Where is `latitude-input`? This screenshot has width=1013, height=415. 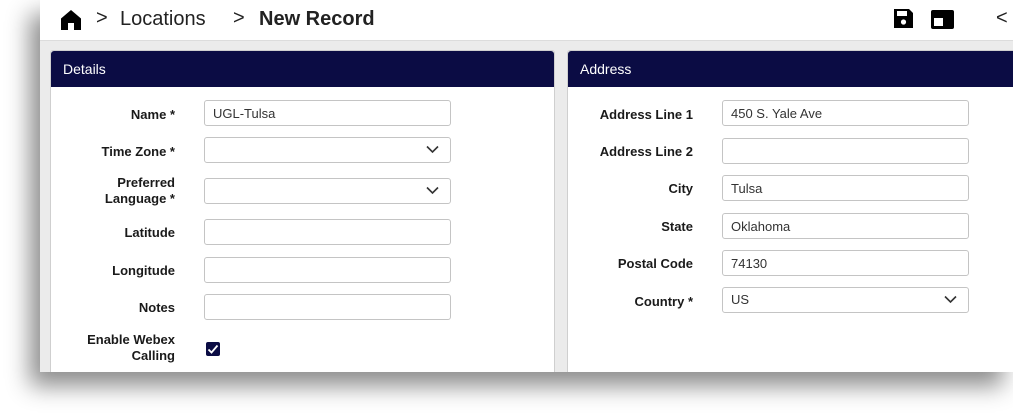 latitude-input is located at coordinates (327, 232).